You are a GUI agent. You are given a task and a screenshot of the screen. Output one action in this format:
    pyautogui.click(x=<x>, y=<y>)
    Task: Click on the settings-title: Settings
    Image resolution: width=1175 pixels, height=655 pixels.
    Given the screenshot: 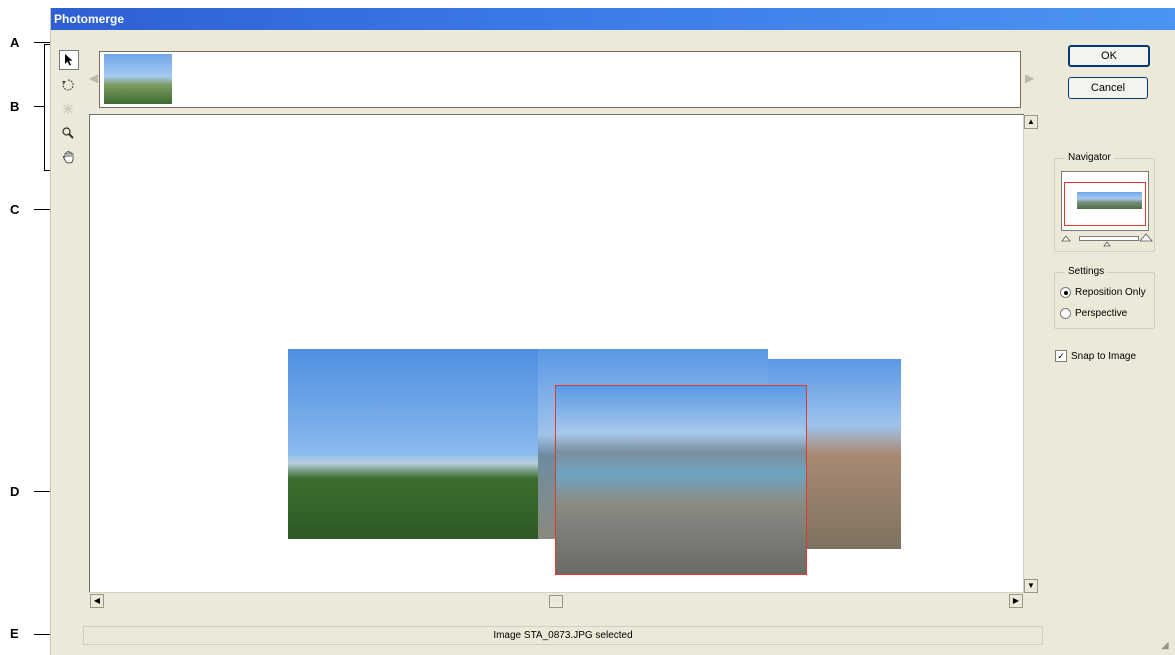 What is the action you would take?
    pyautogui.click(x=1086, y=271)
    